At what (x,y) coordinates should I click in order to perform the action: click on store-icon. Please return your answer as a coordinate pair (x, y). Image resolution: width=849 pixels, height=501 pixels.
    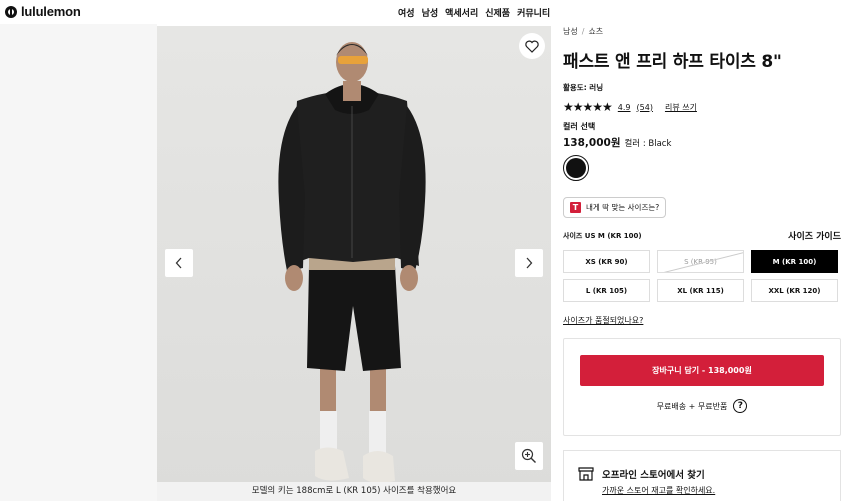
    Looking at the image, I should click on (586, 474).